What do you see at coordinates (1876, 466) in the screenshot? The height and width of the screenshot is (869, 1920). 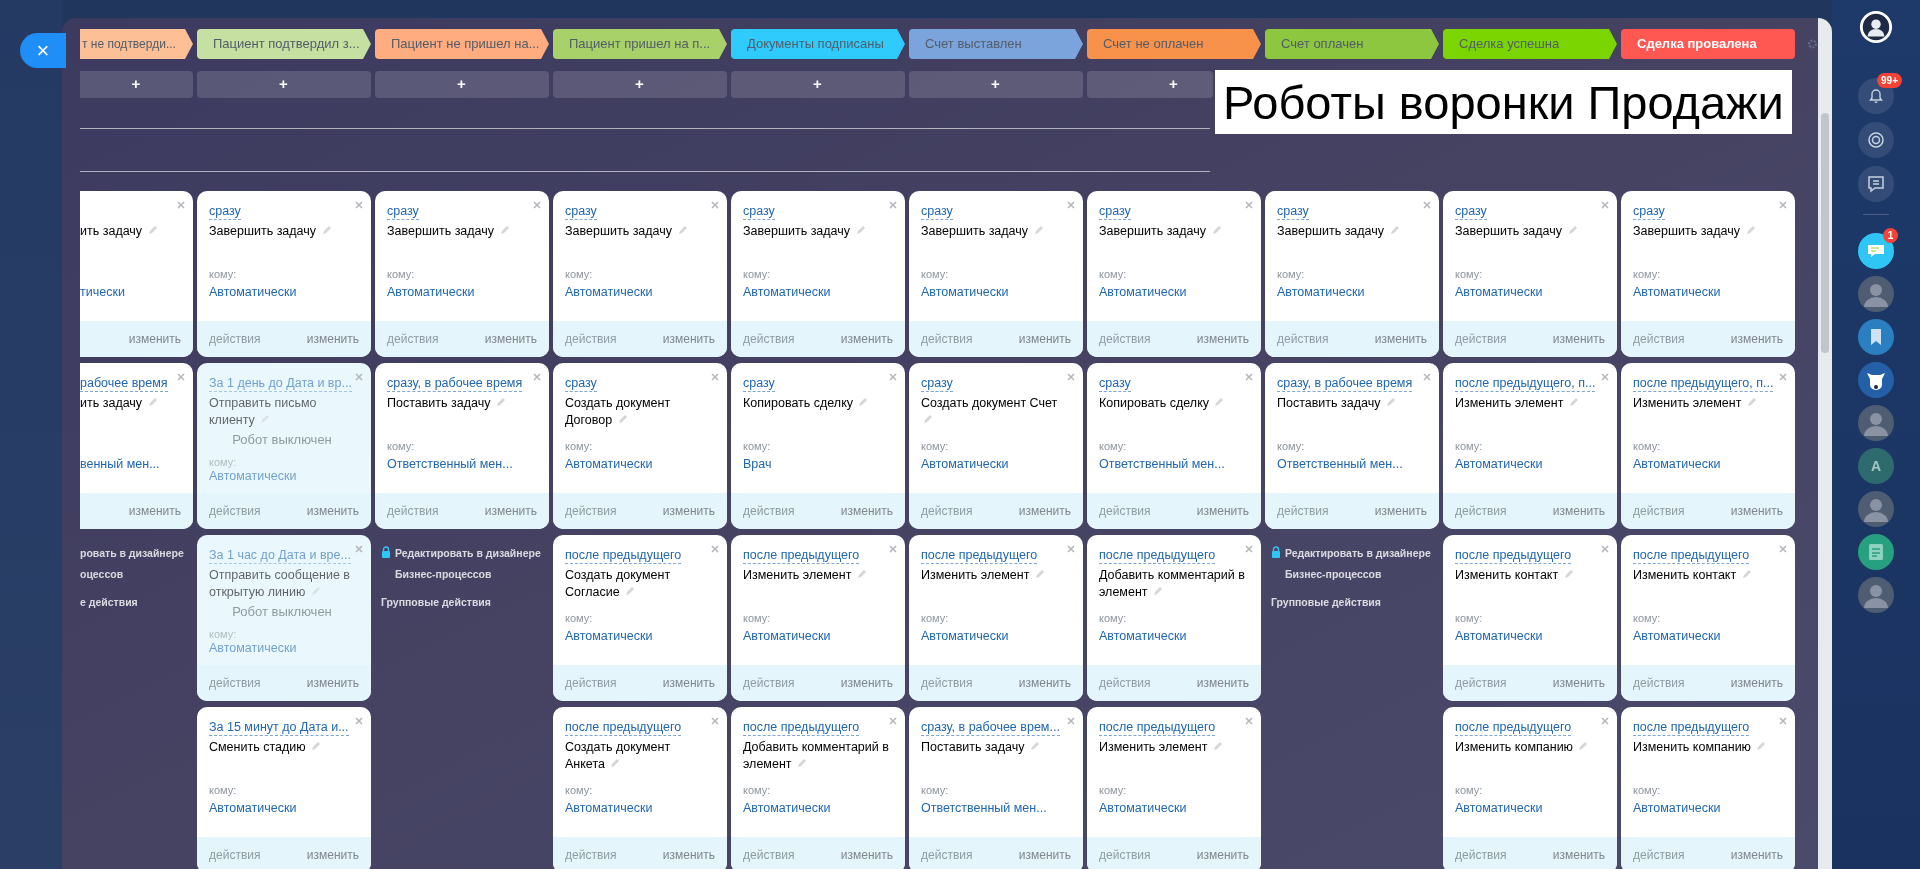 I see `contact-avatar: A` at bounding box center [1876, 466].